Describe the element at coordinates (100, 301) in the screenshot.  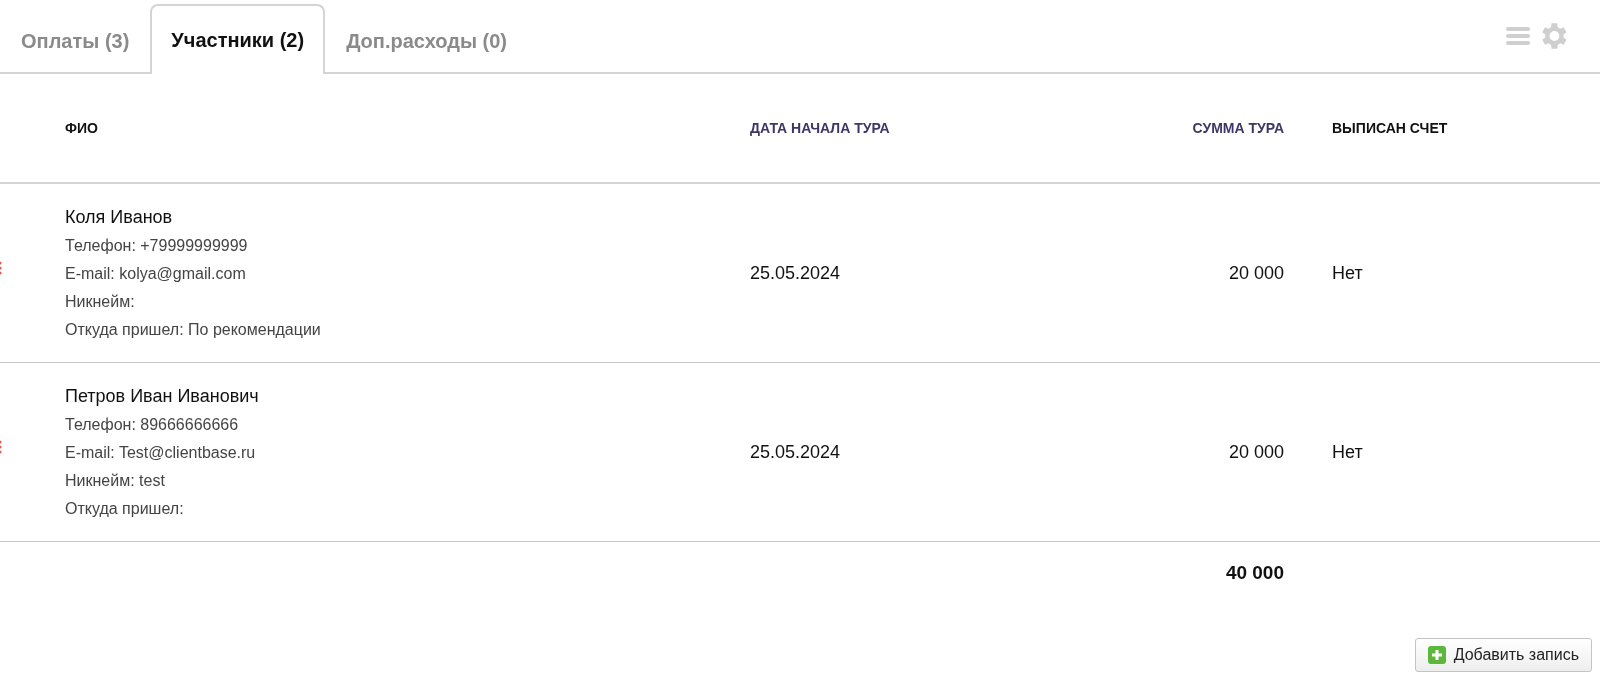
I see `participant-detail: Никнейм:` at that location.